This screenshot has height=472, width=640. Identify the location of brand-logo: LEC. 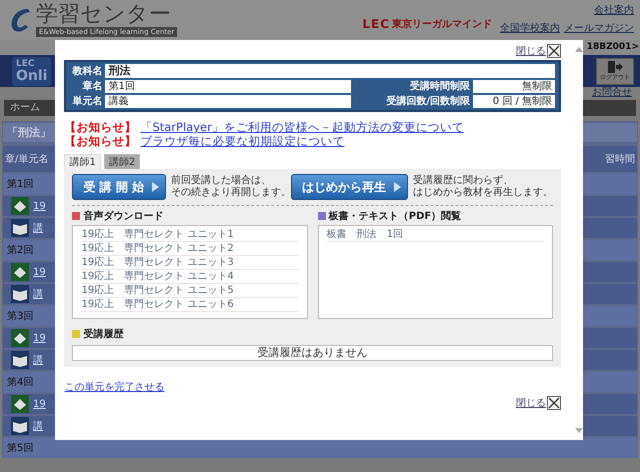
(376, 24).